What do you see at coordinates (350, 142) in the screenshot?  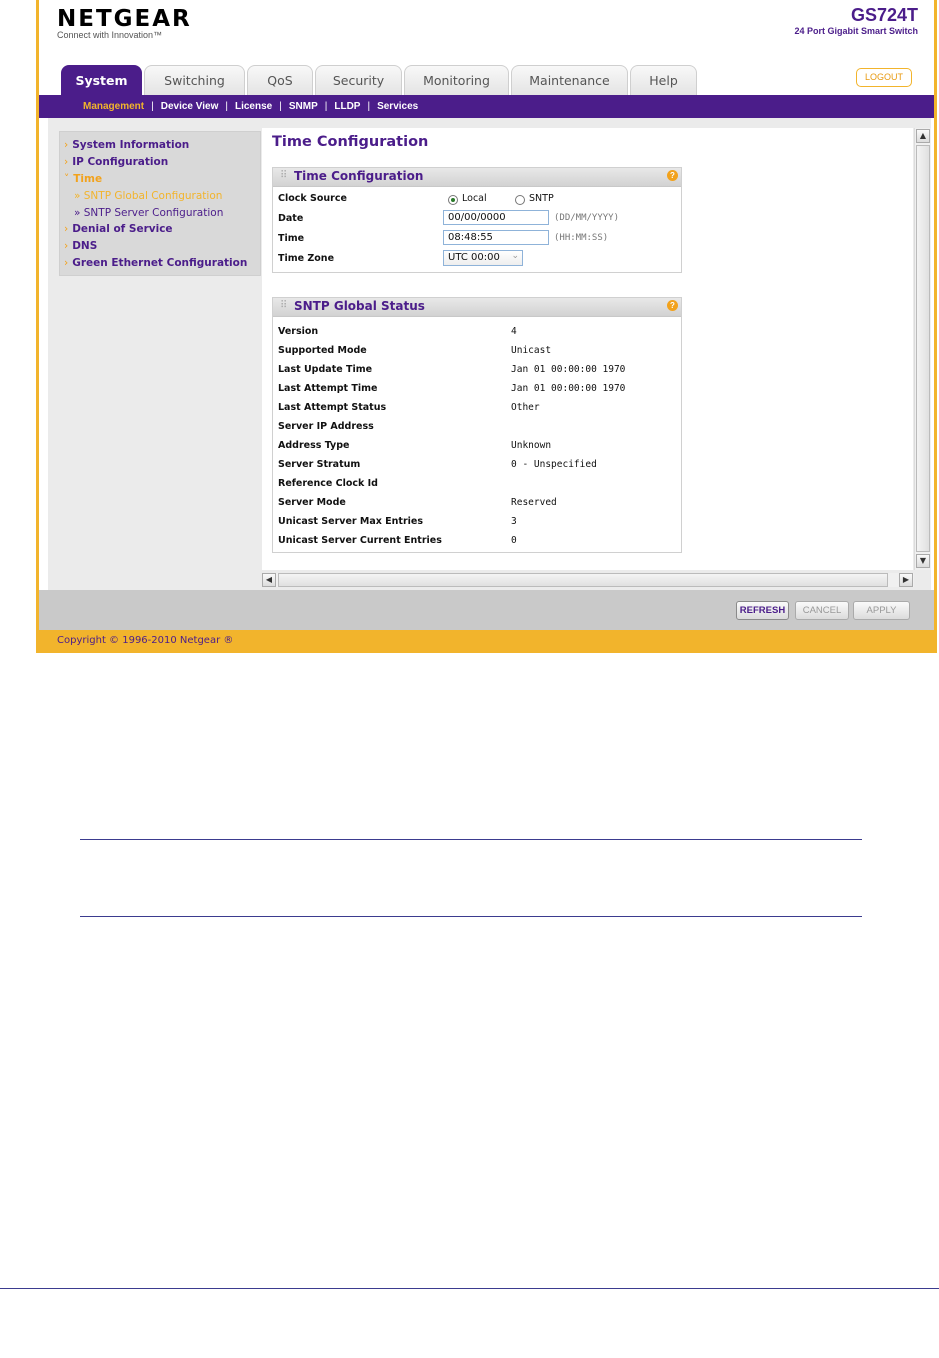 I see `page-title: Time Configuration` at bounding box center [350, 142].